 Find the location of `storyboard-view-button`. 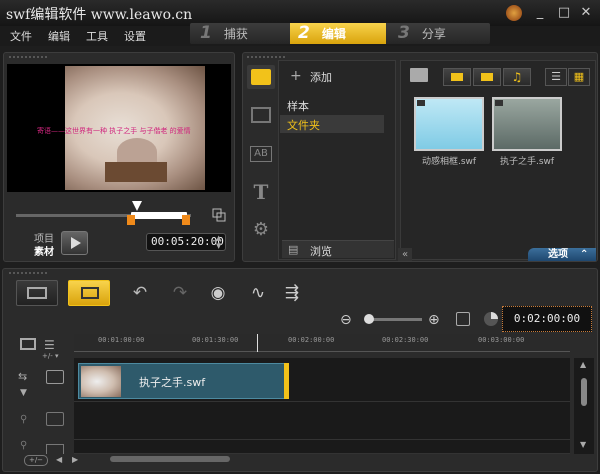

storyboard-view-button is located at coordinates (37, 293).